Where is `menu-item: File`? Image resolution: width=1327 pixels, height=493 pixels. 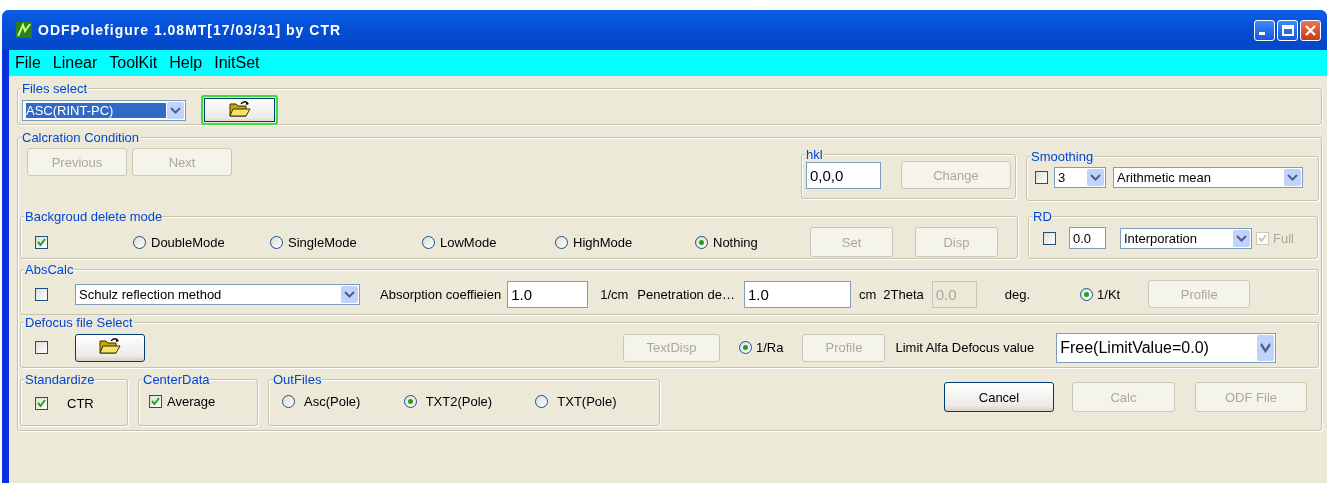
menu-item: File is located at coordinates (28, 63).